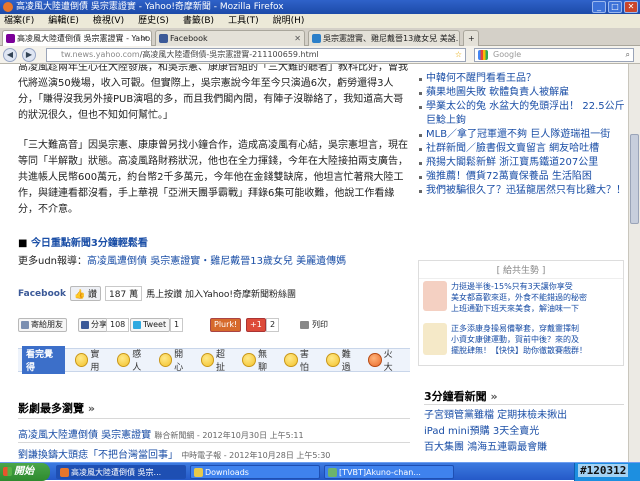 The image size is (640, 481). Describe the element at coordinates (524, 432) in the screenshot. I see `news3-item: iPad mini預購 3天全賣光` at that location.